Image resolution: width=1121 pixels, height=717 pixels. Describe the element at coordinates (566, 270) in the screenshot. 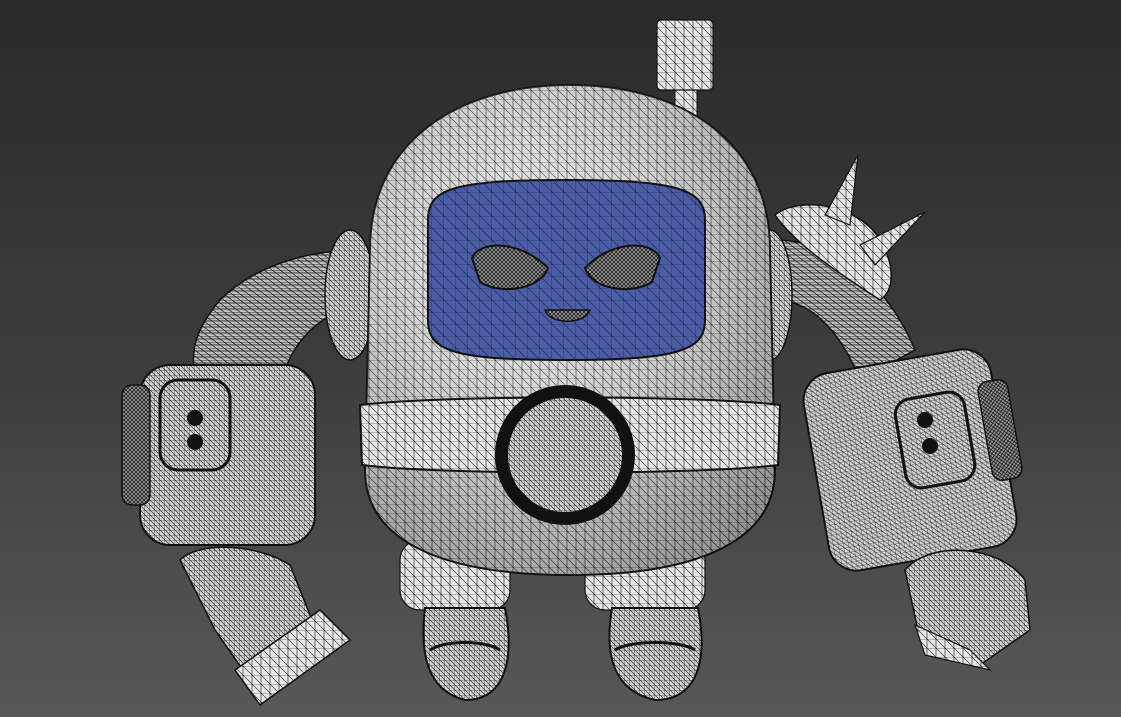

I see `visor-face` at that location.